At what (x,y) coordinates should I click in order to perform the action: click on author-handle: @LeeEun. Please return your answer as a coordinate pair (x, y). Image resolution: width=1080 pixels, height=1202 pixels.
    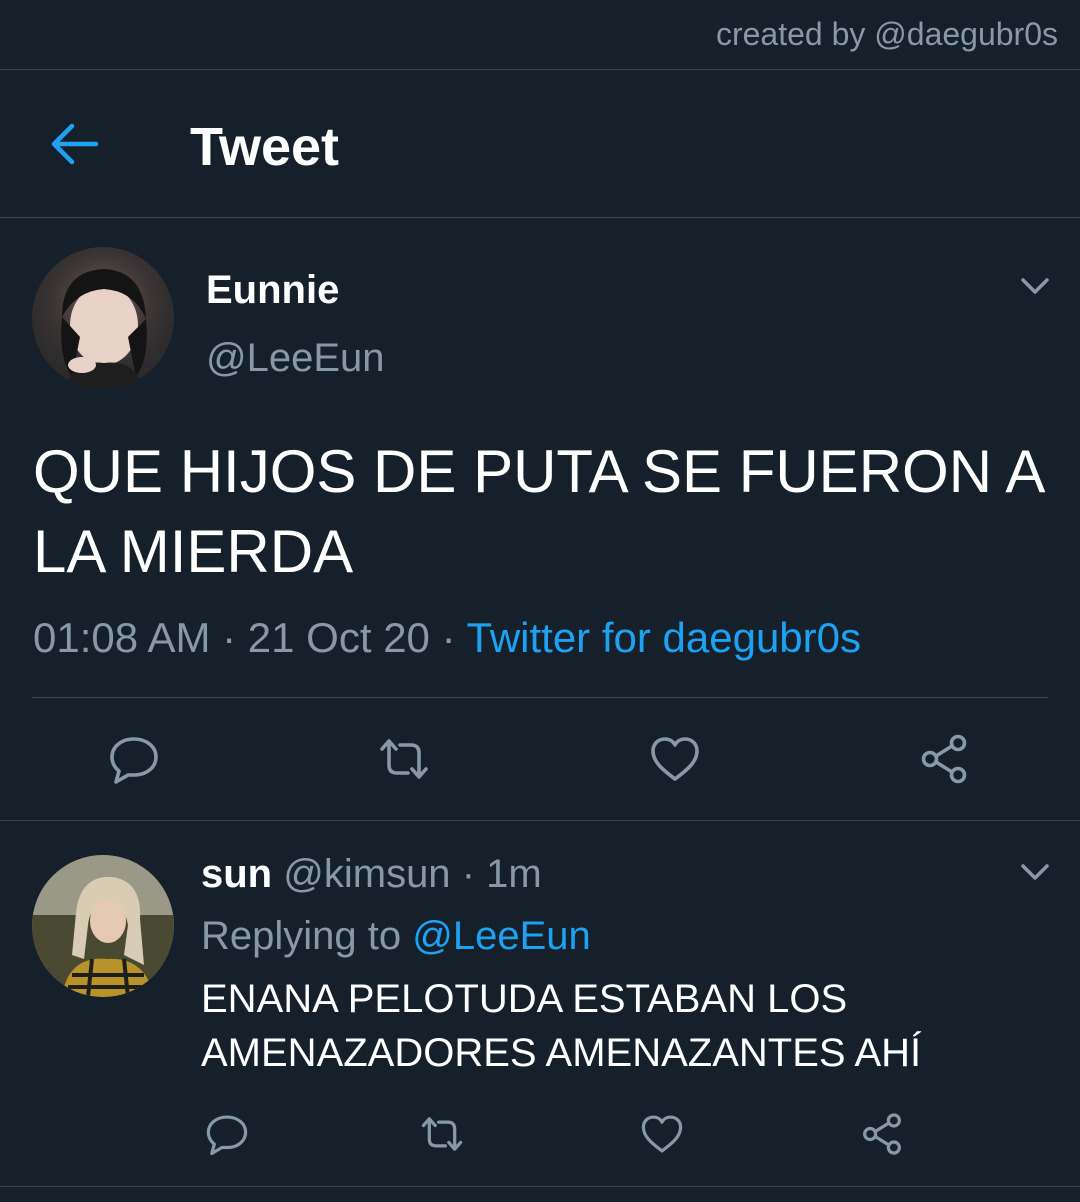
    Looking at the image, I should click on (295, 358).